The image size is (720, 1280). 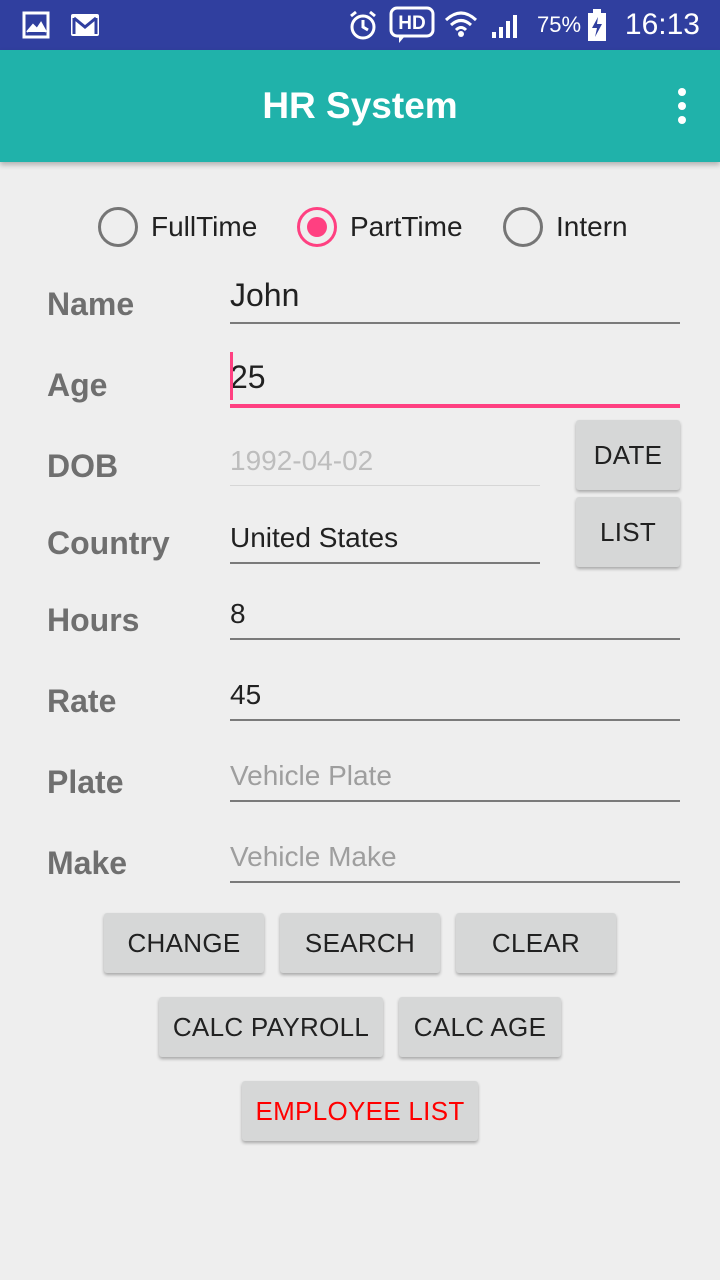 What do you see at coordinates (682, 106) in the screenshot?
I see `overflow-menu-icon` at bounding box center [682, 106].